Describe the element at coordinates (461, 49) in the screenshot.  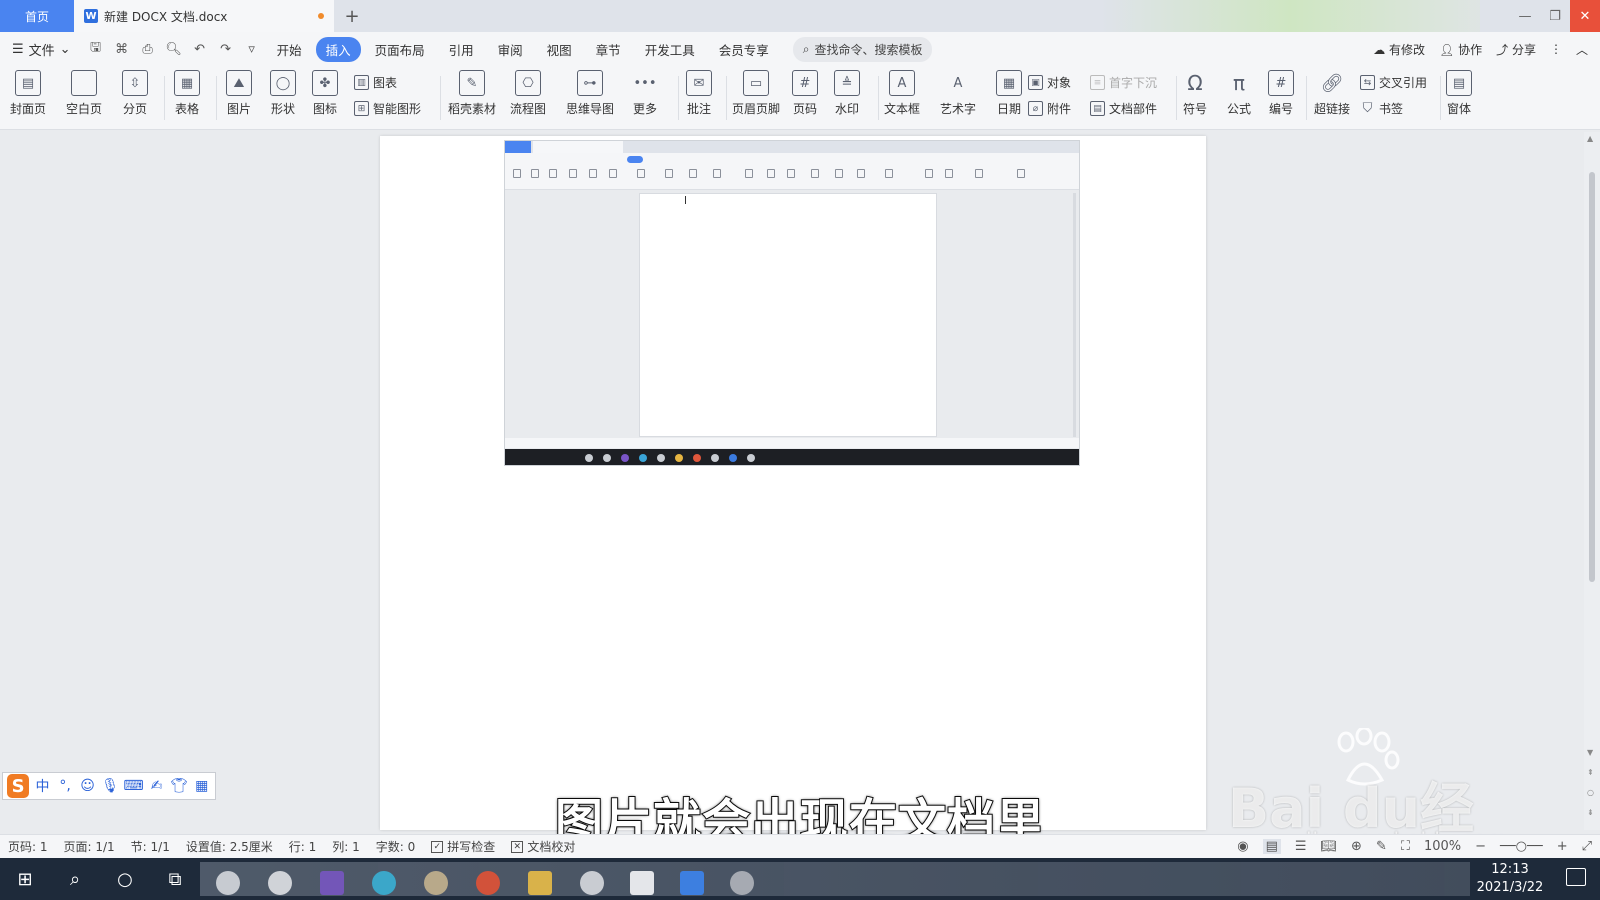
I see `tab-references: 引用` at that location.